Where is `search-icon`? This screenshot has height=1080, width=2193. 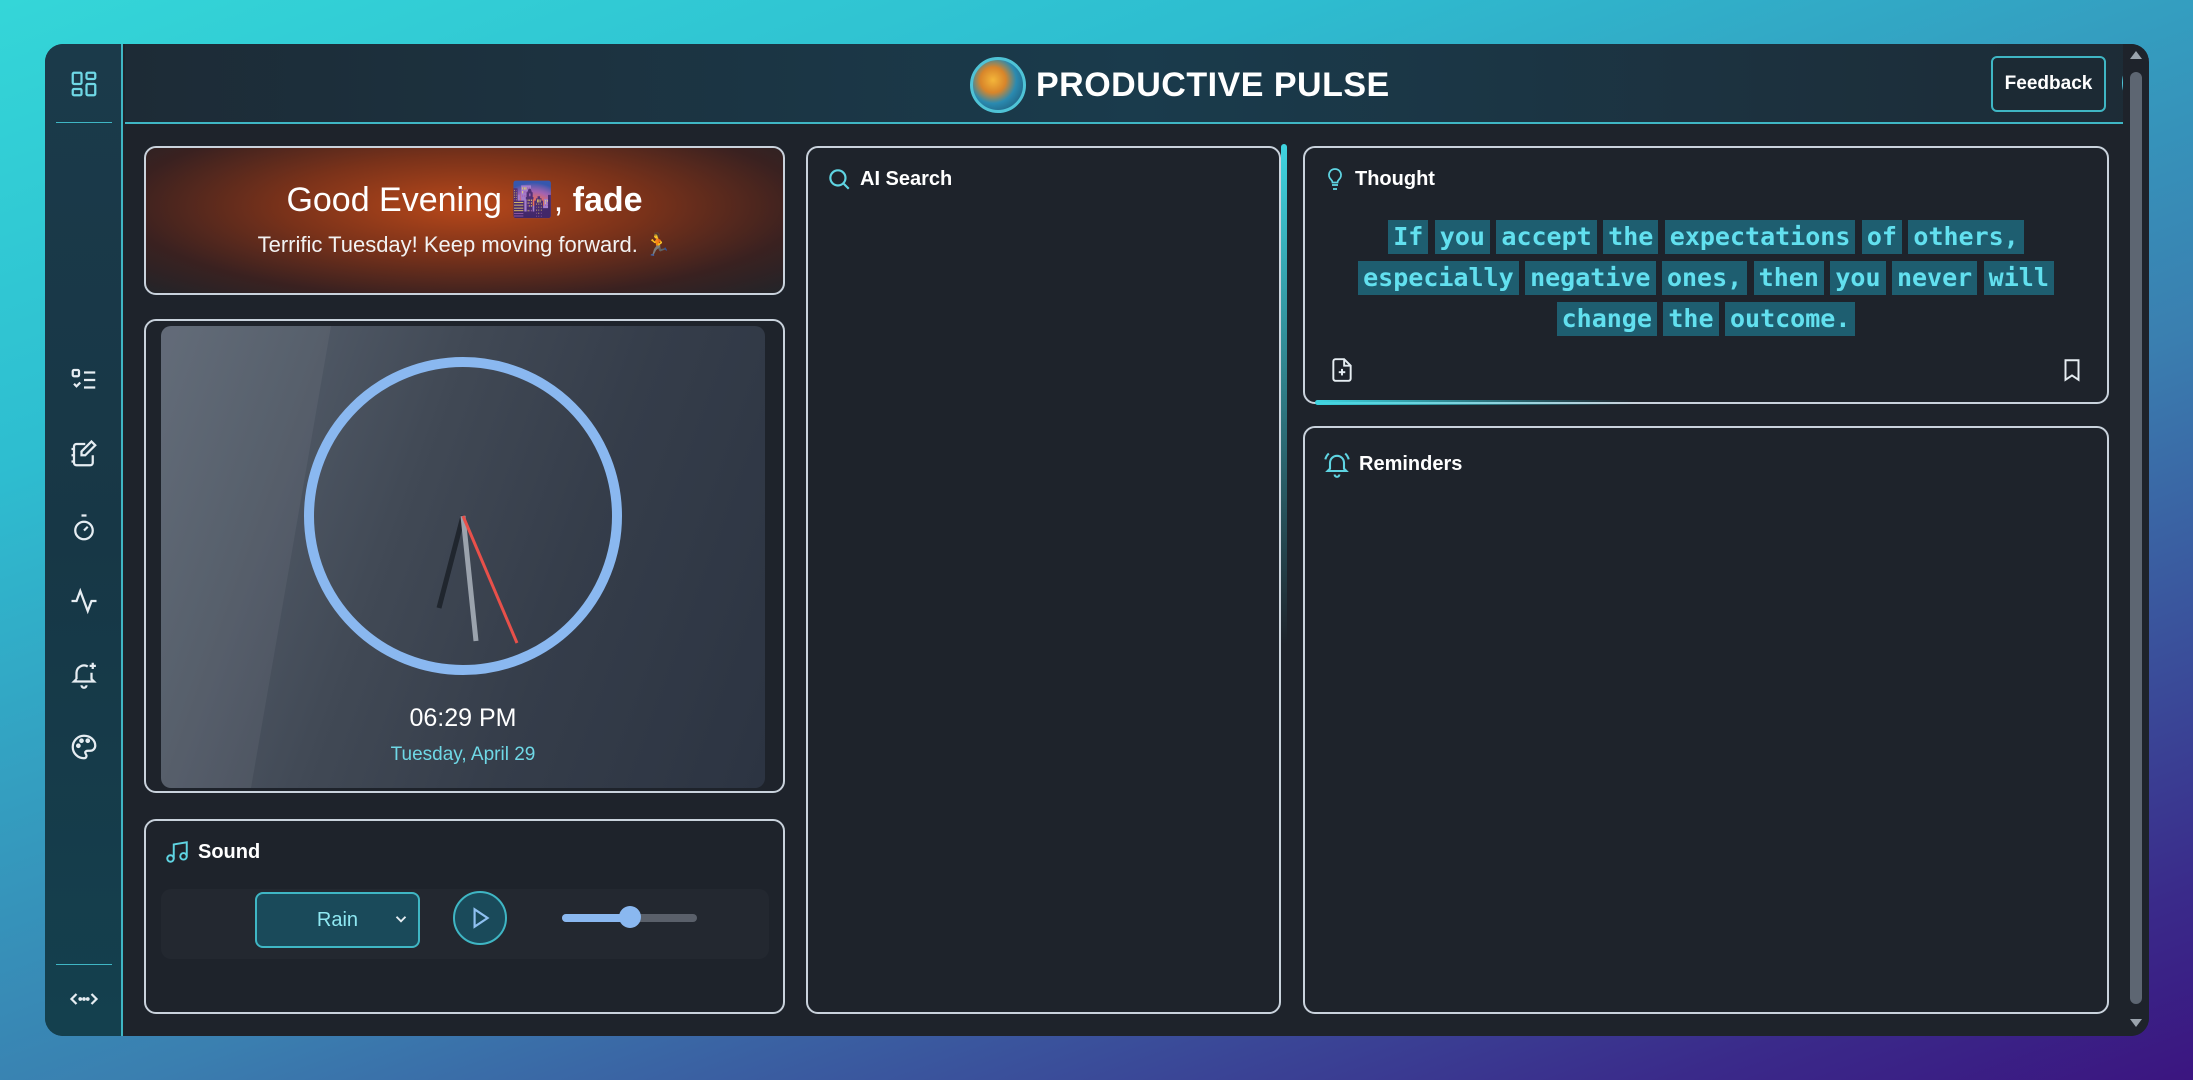
search-icon is located at coordinates (839, 179).